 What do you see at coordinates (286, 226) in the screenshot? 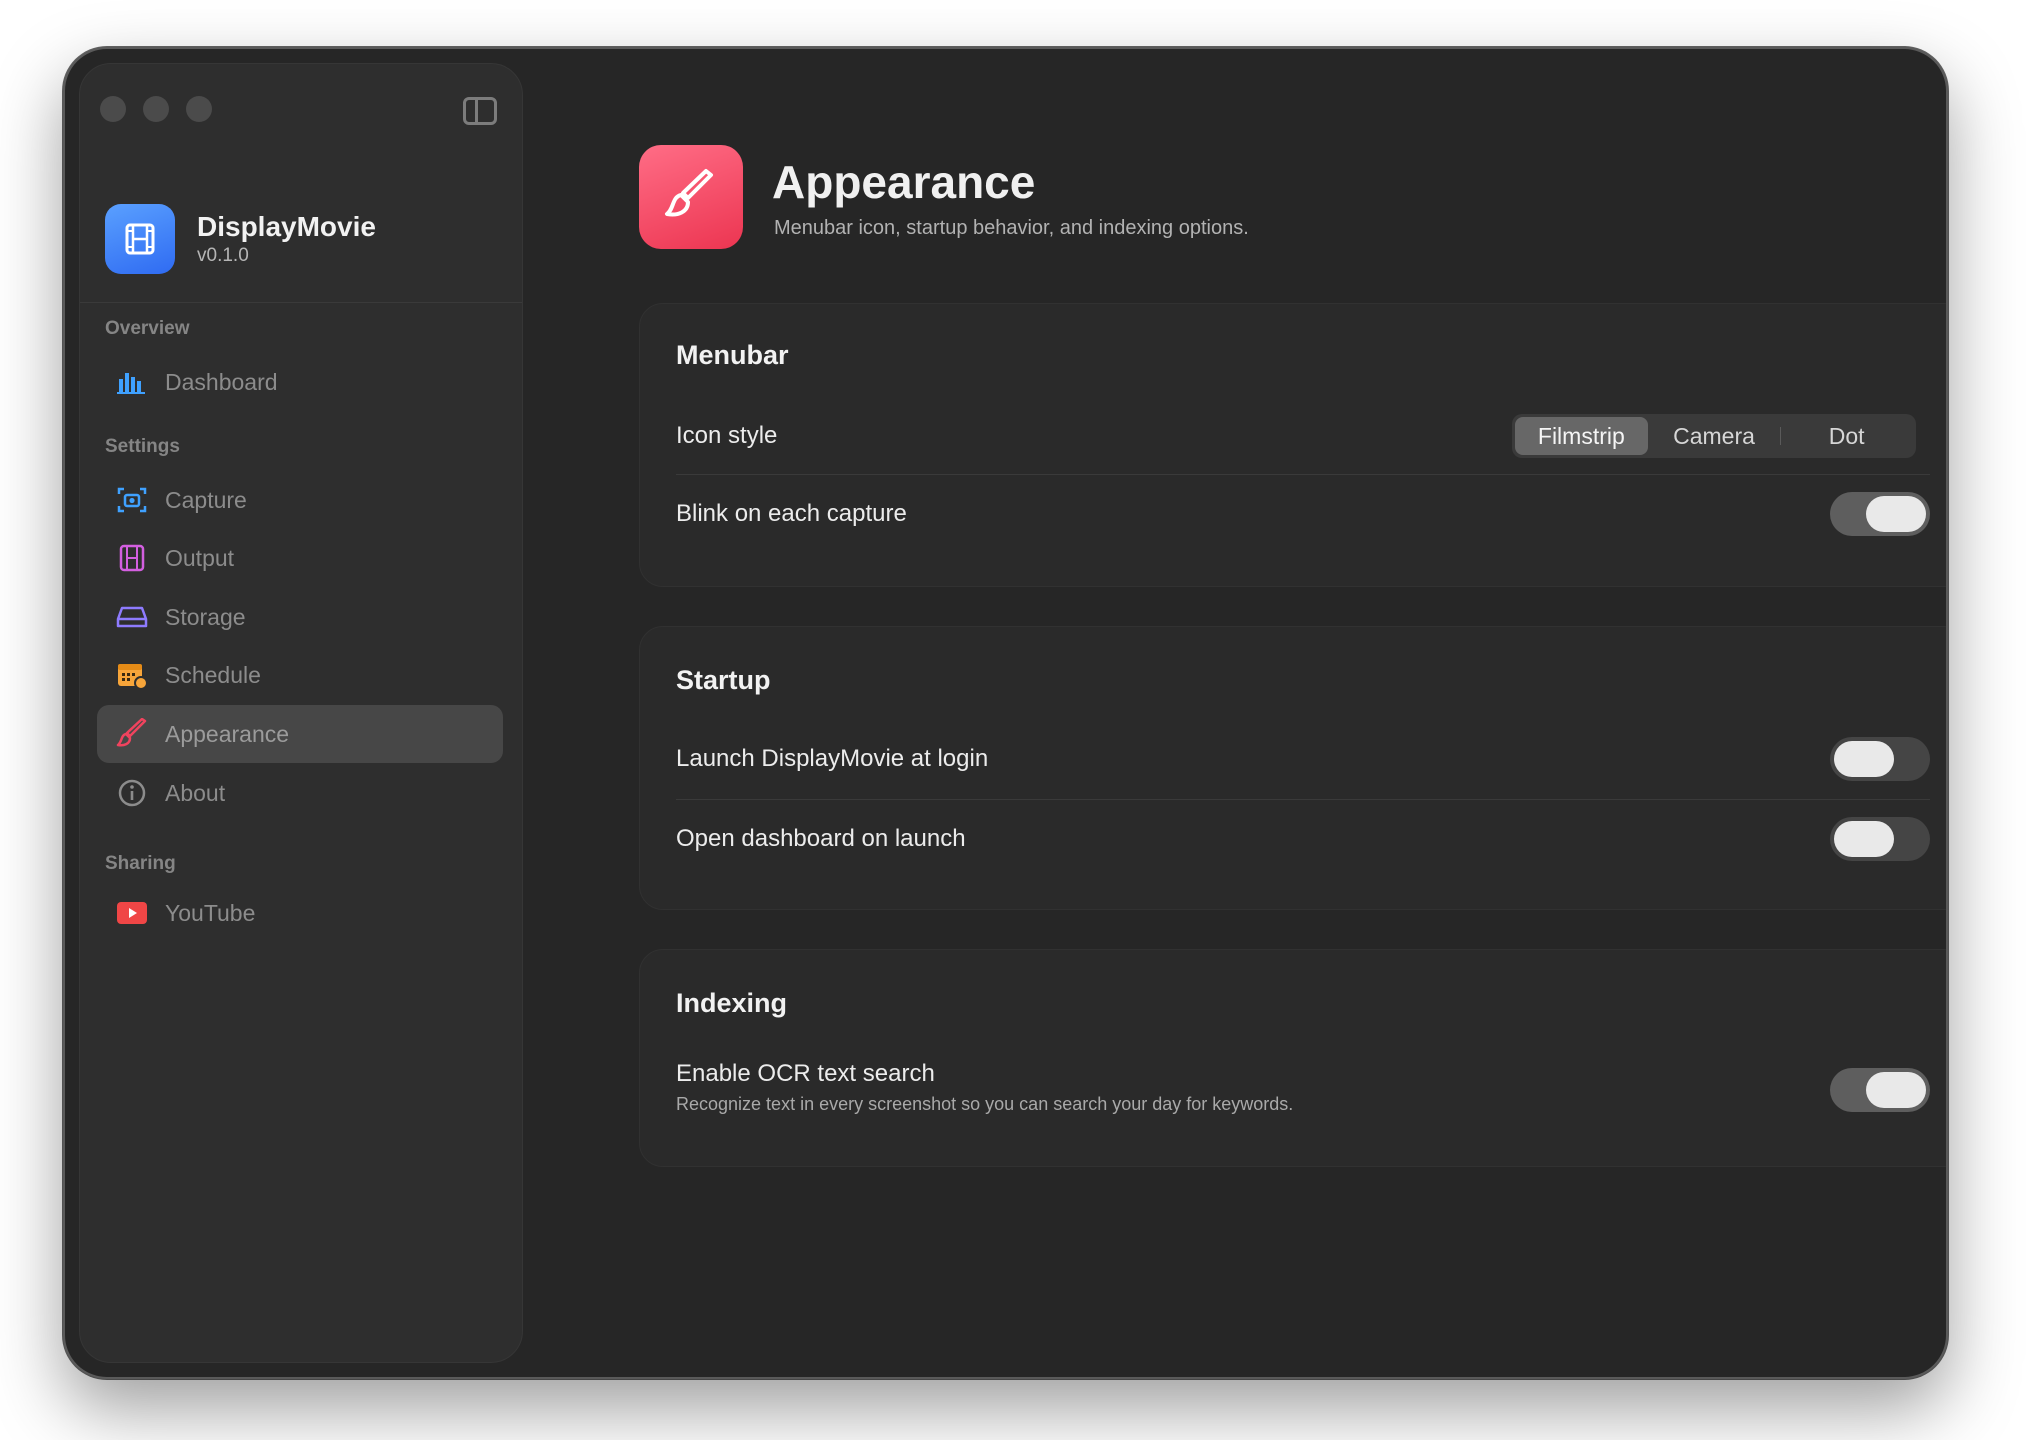
I see `app-name: DisplayMovie` at bounding box center [286, 226].